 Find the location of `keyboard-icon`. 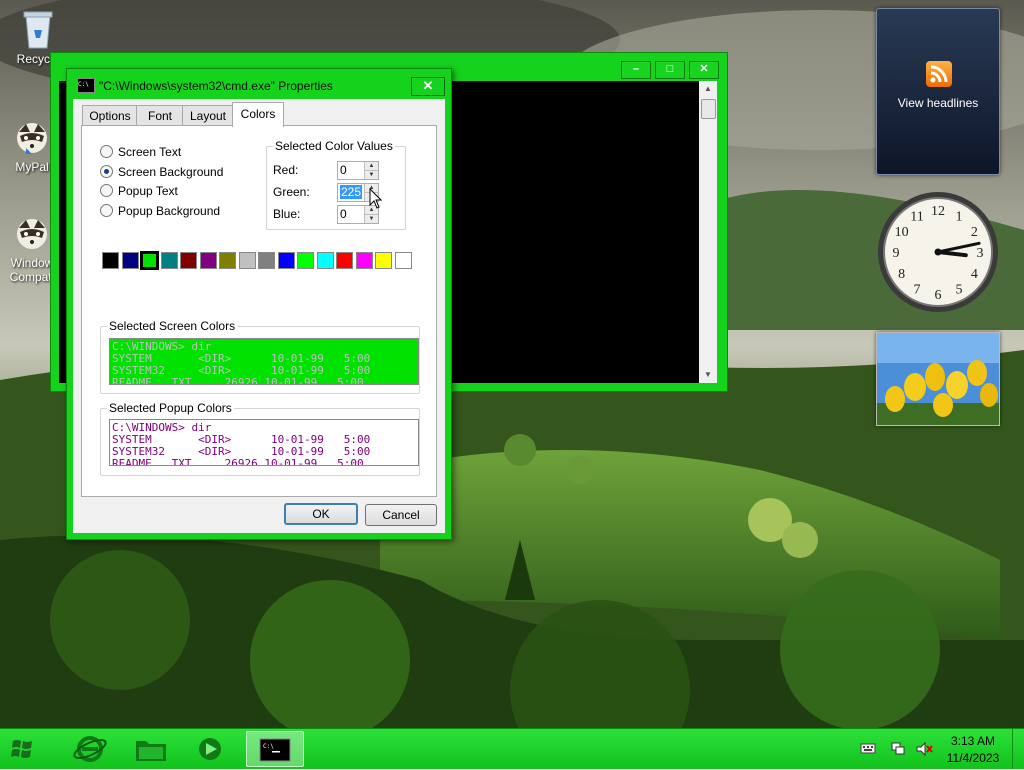

keyboard-icon is located at coordinates (868, 748).